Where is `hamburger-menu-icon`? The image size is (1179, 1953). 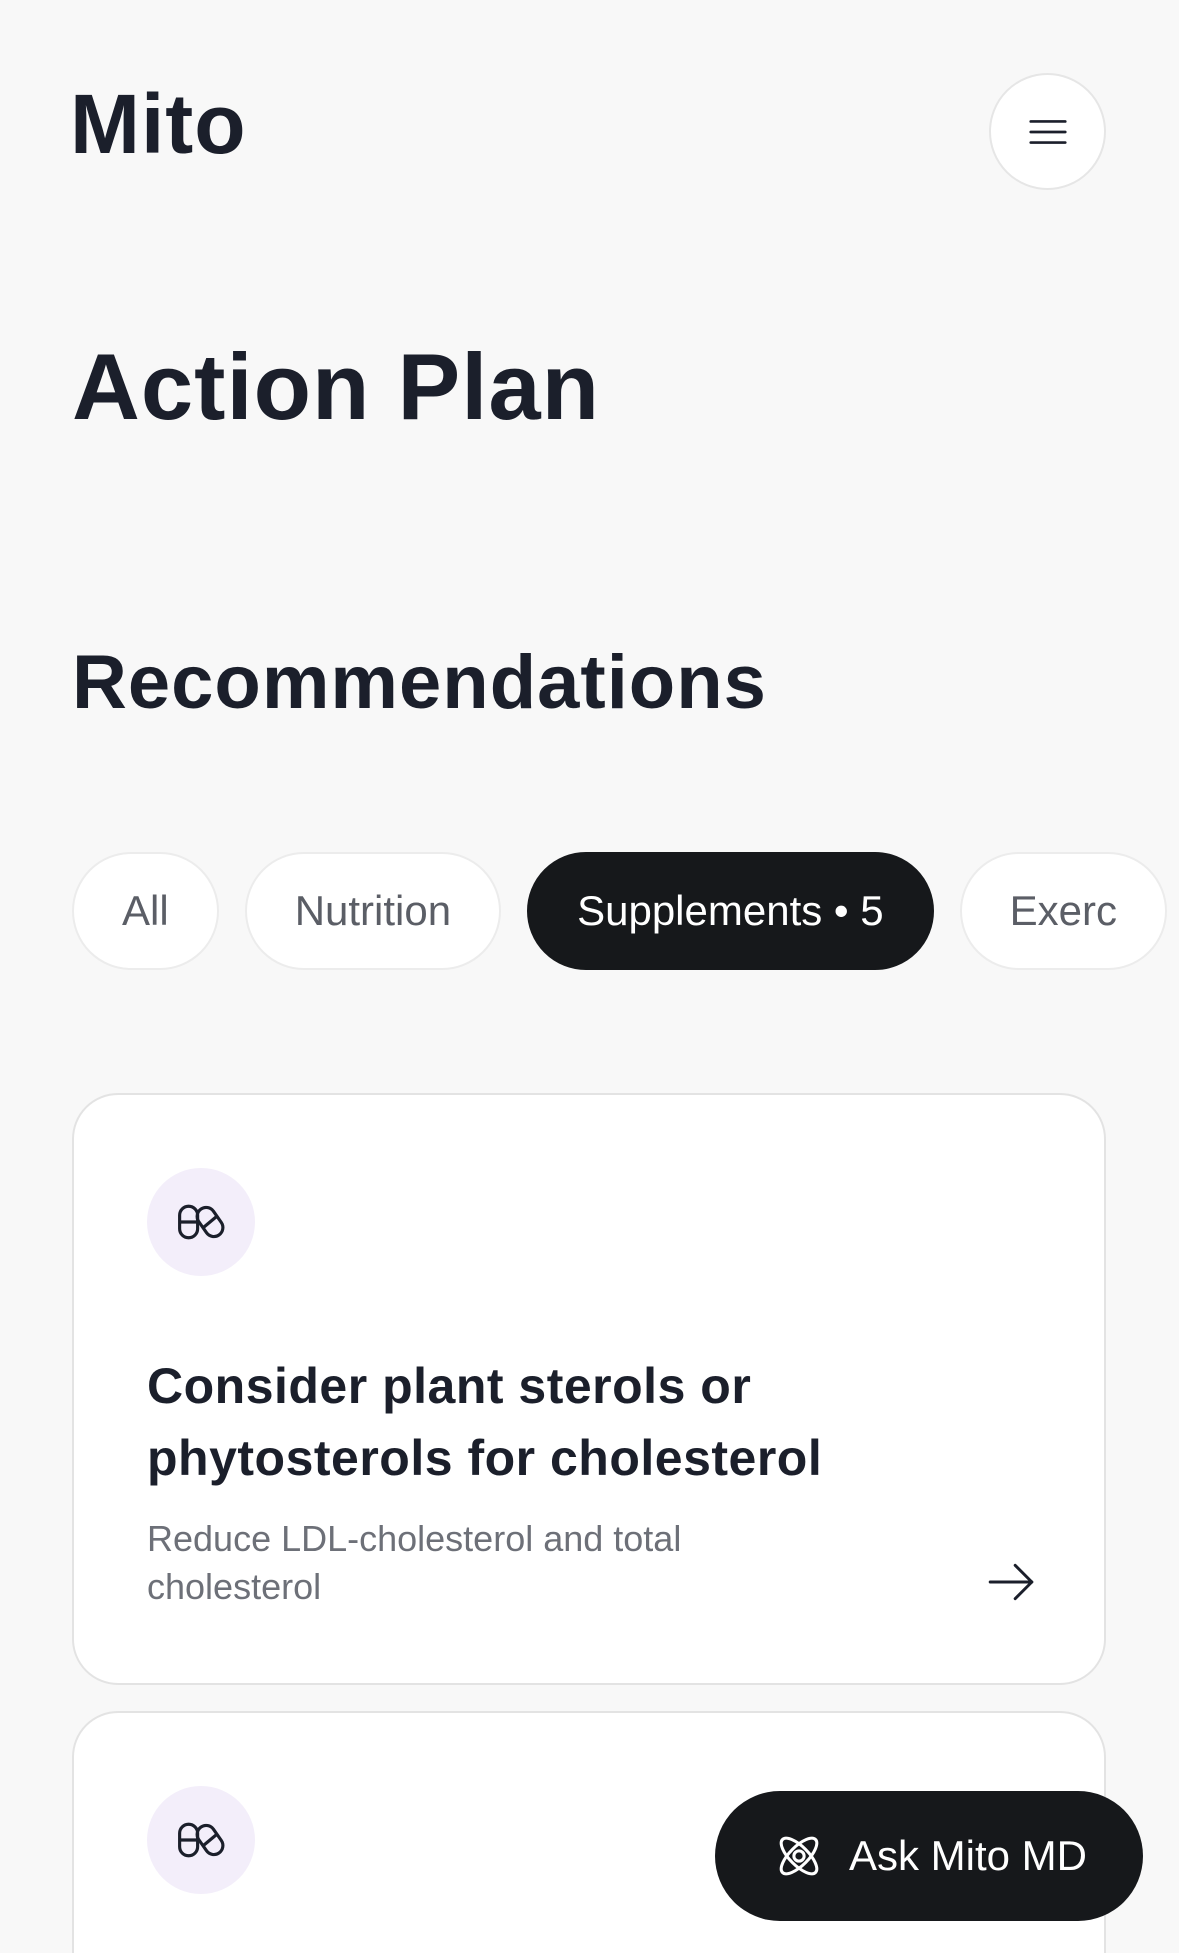 hamburger-menu-icon is located at coordinates (1047, 131).